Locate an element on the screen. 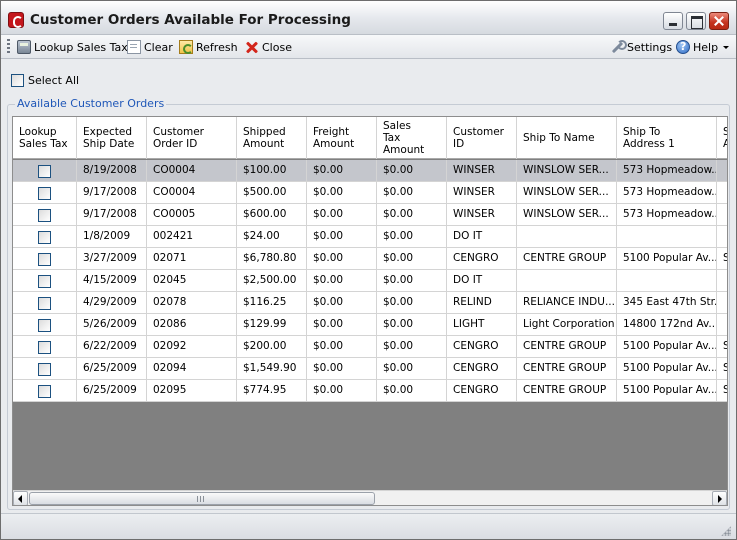 This screenshot has width=737, height=540. column-header-5: Sales Tax Amount is located at coordinates (412, 138).